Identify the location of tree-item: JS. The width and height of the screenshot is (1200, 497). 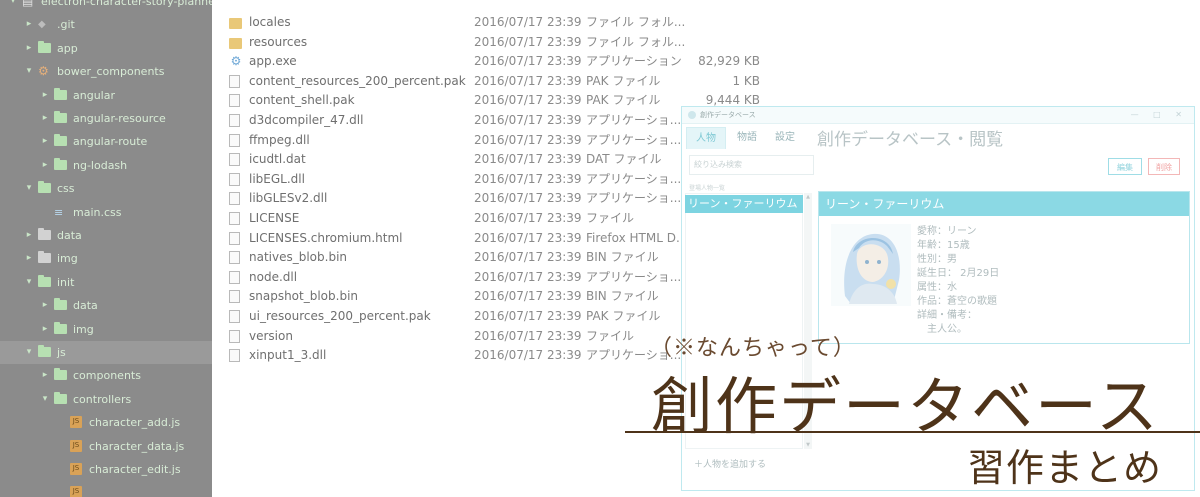
(106, 489).